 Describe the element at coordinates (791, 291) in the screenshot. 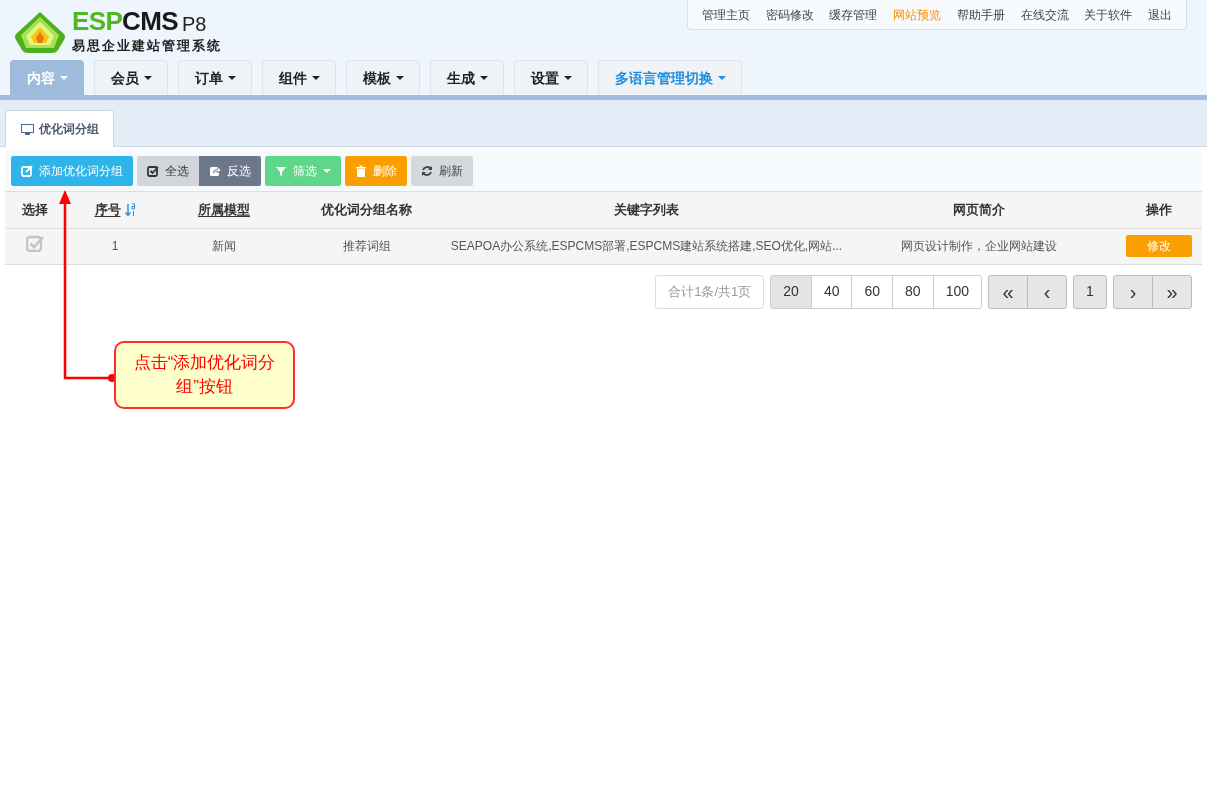

I see `page-size-button: 20` at that location.